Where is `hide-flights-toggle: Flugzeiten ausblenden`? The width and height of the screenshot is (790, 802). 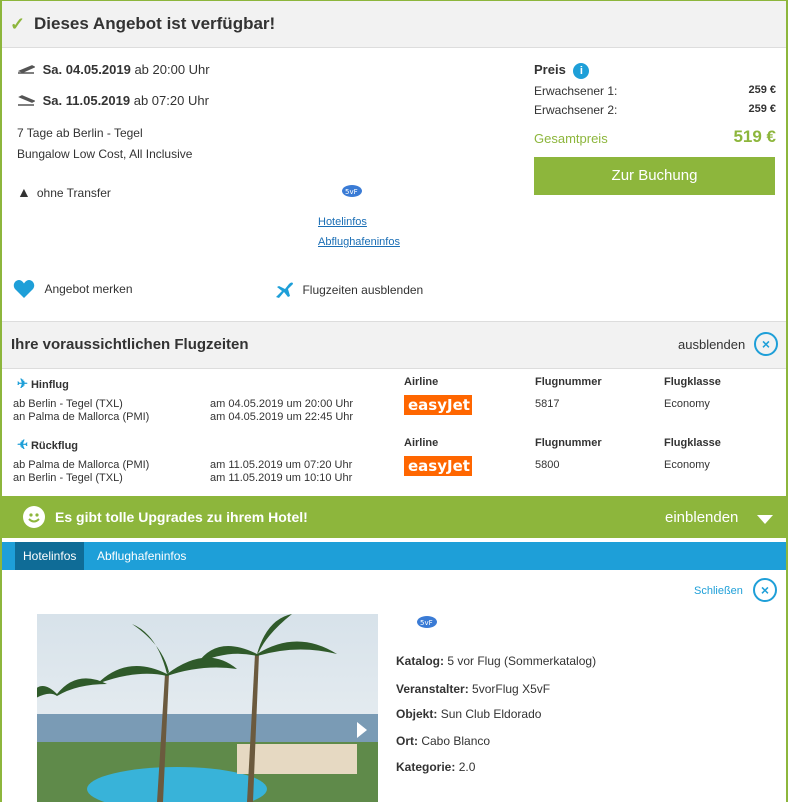 hide-flights-toggle: Flugzeiten ausblenden is located at coordinates (348, 290).